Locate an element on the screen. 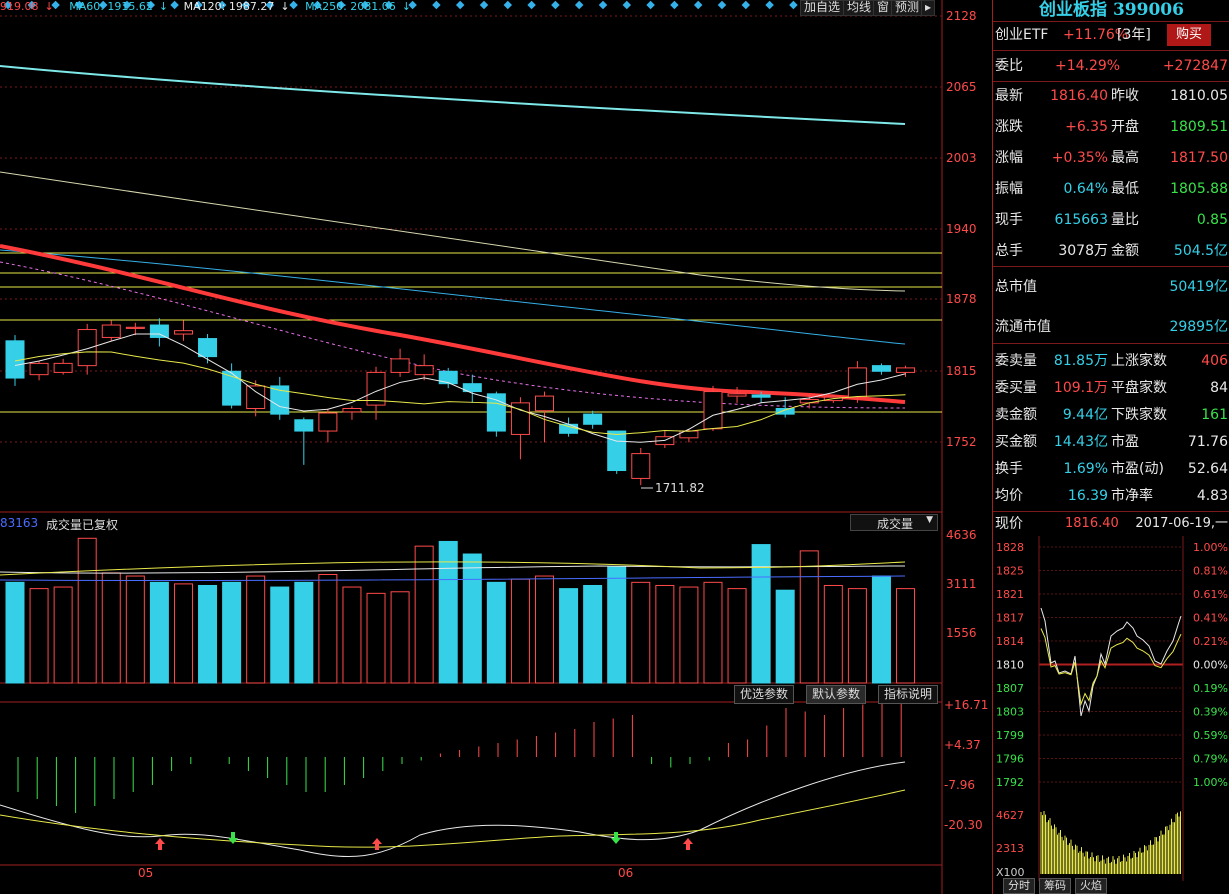  volume-axis-label: 3111 is located at coordinates (961, 584).